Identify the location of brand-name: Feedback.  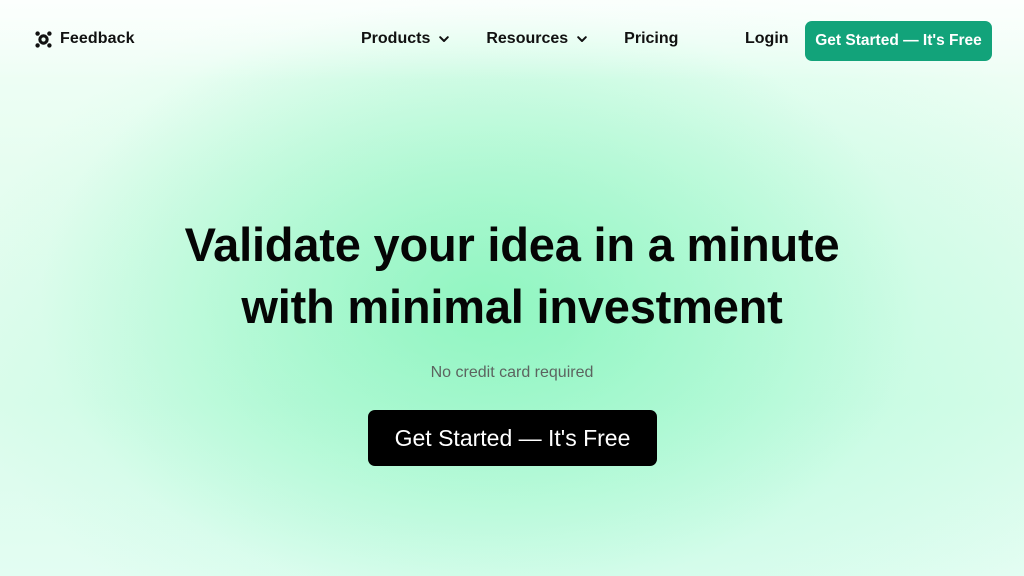
(97, 38).